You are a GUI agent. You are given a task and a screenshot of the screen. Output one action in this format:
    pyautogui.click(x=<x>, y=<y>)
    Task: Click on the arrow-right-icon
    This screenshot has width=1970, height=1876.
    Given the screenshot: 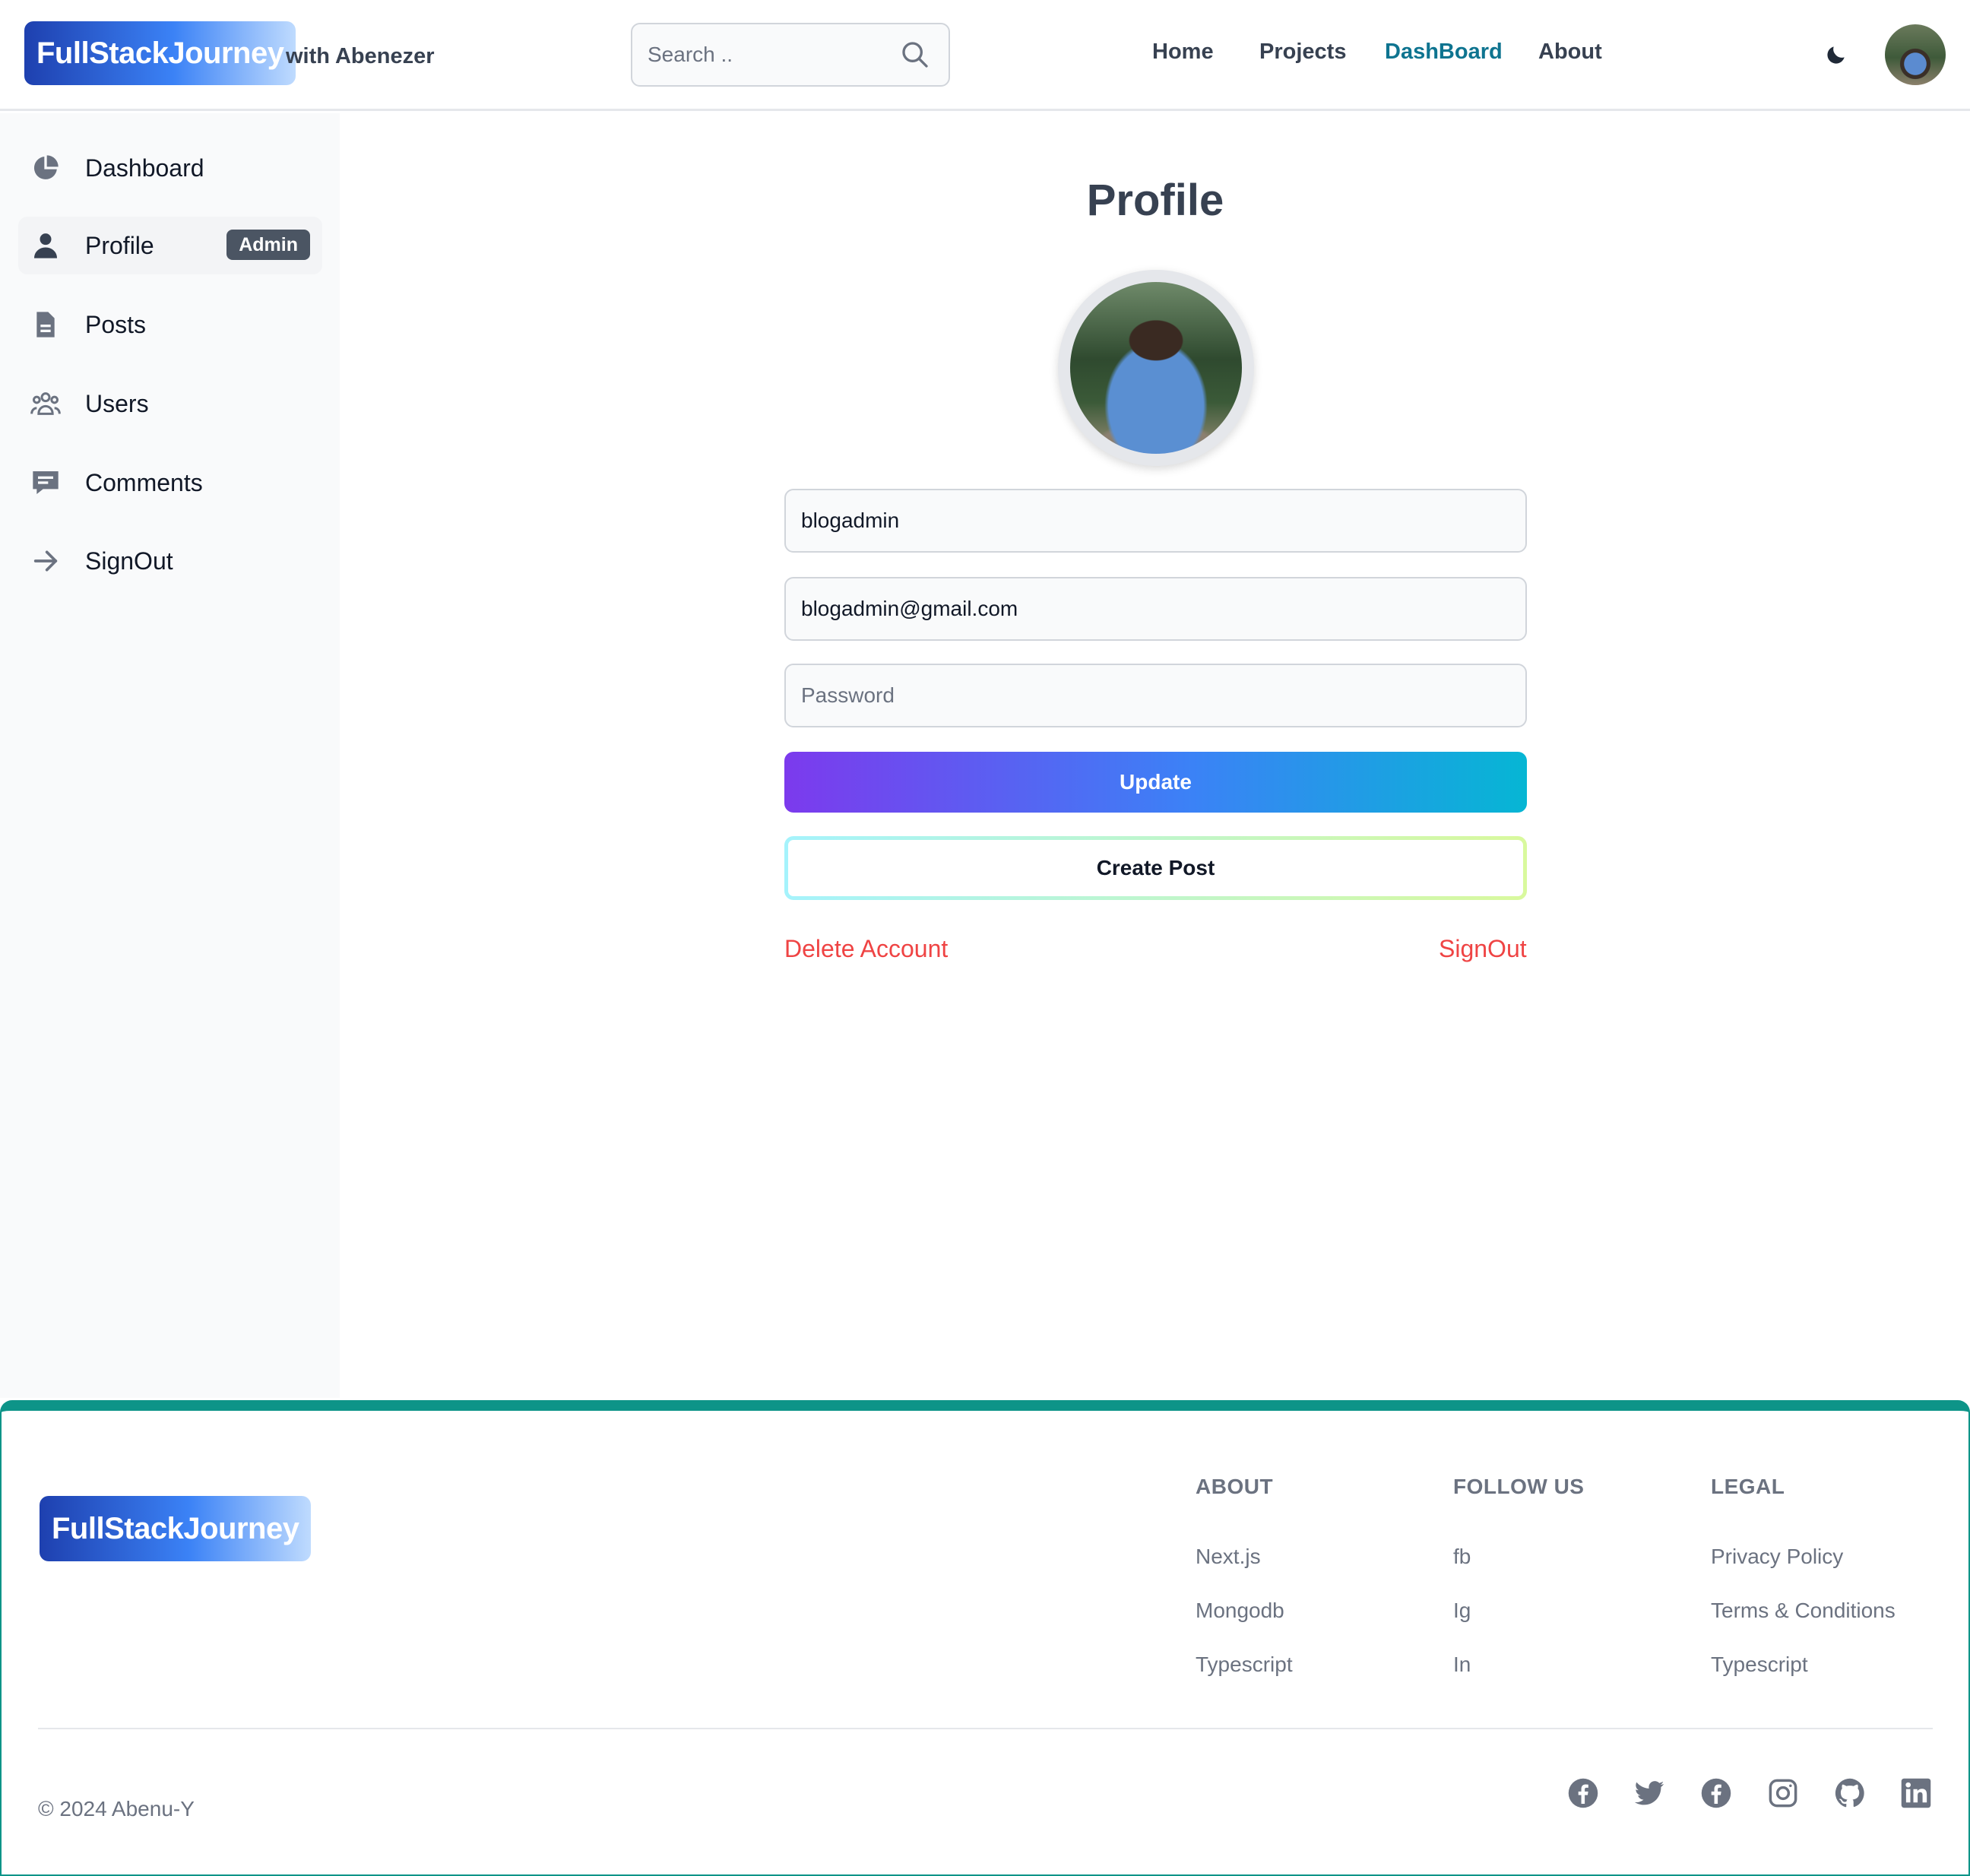 What is the action you would take?
    pyautogui.click(x=45, y=561)
    